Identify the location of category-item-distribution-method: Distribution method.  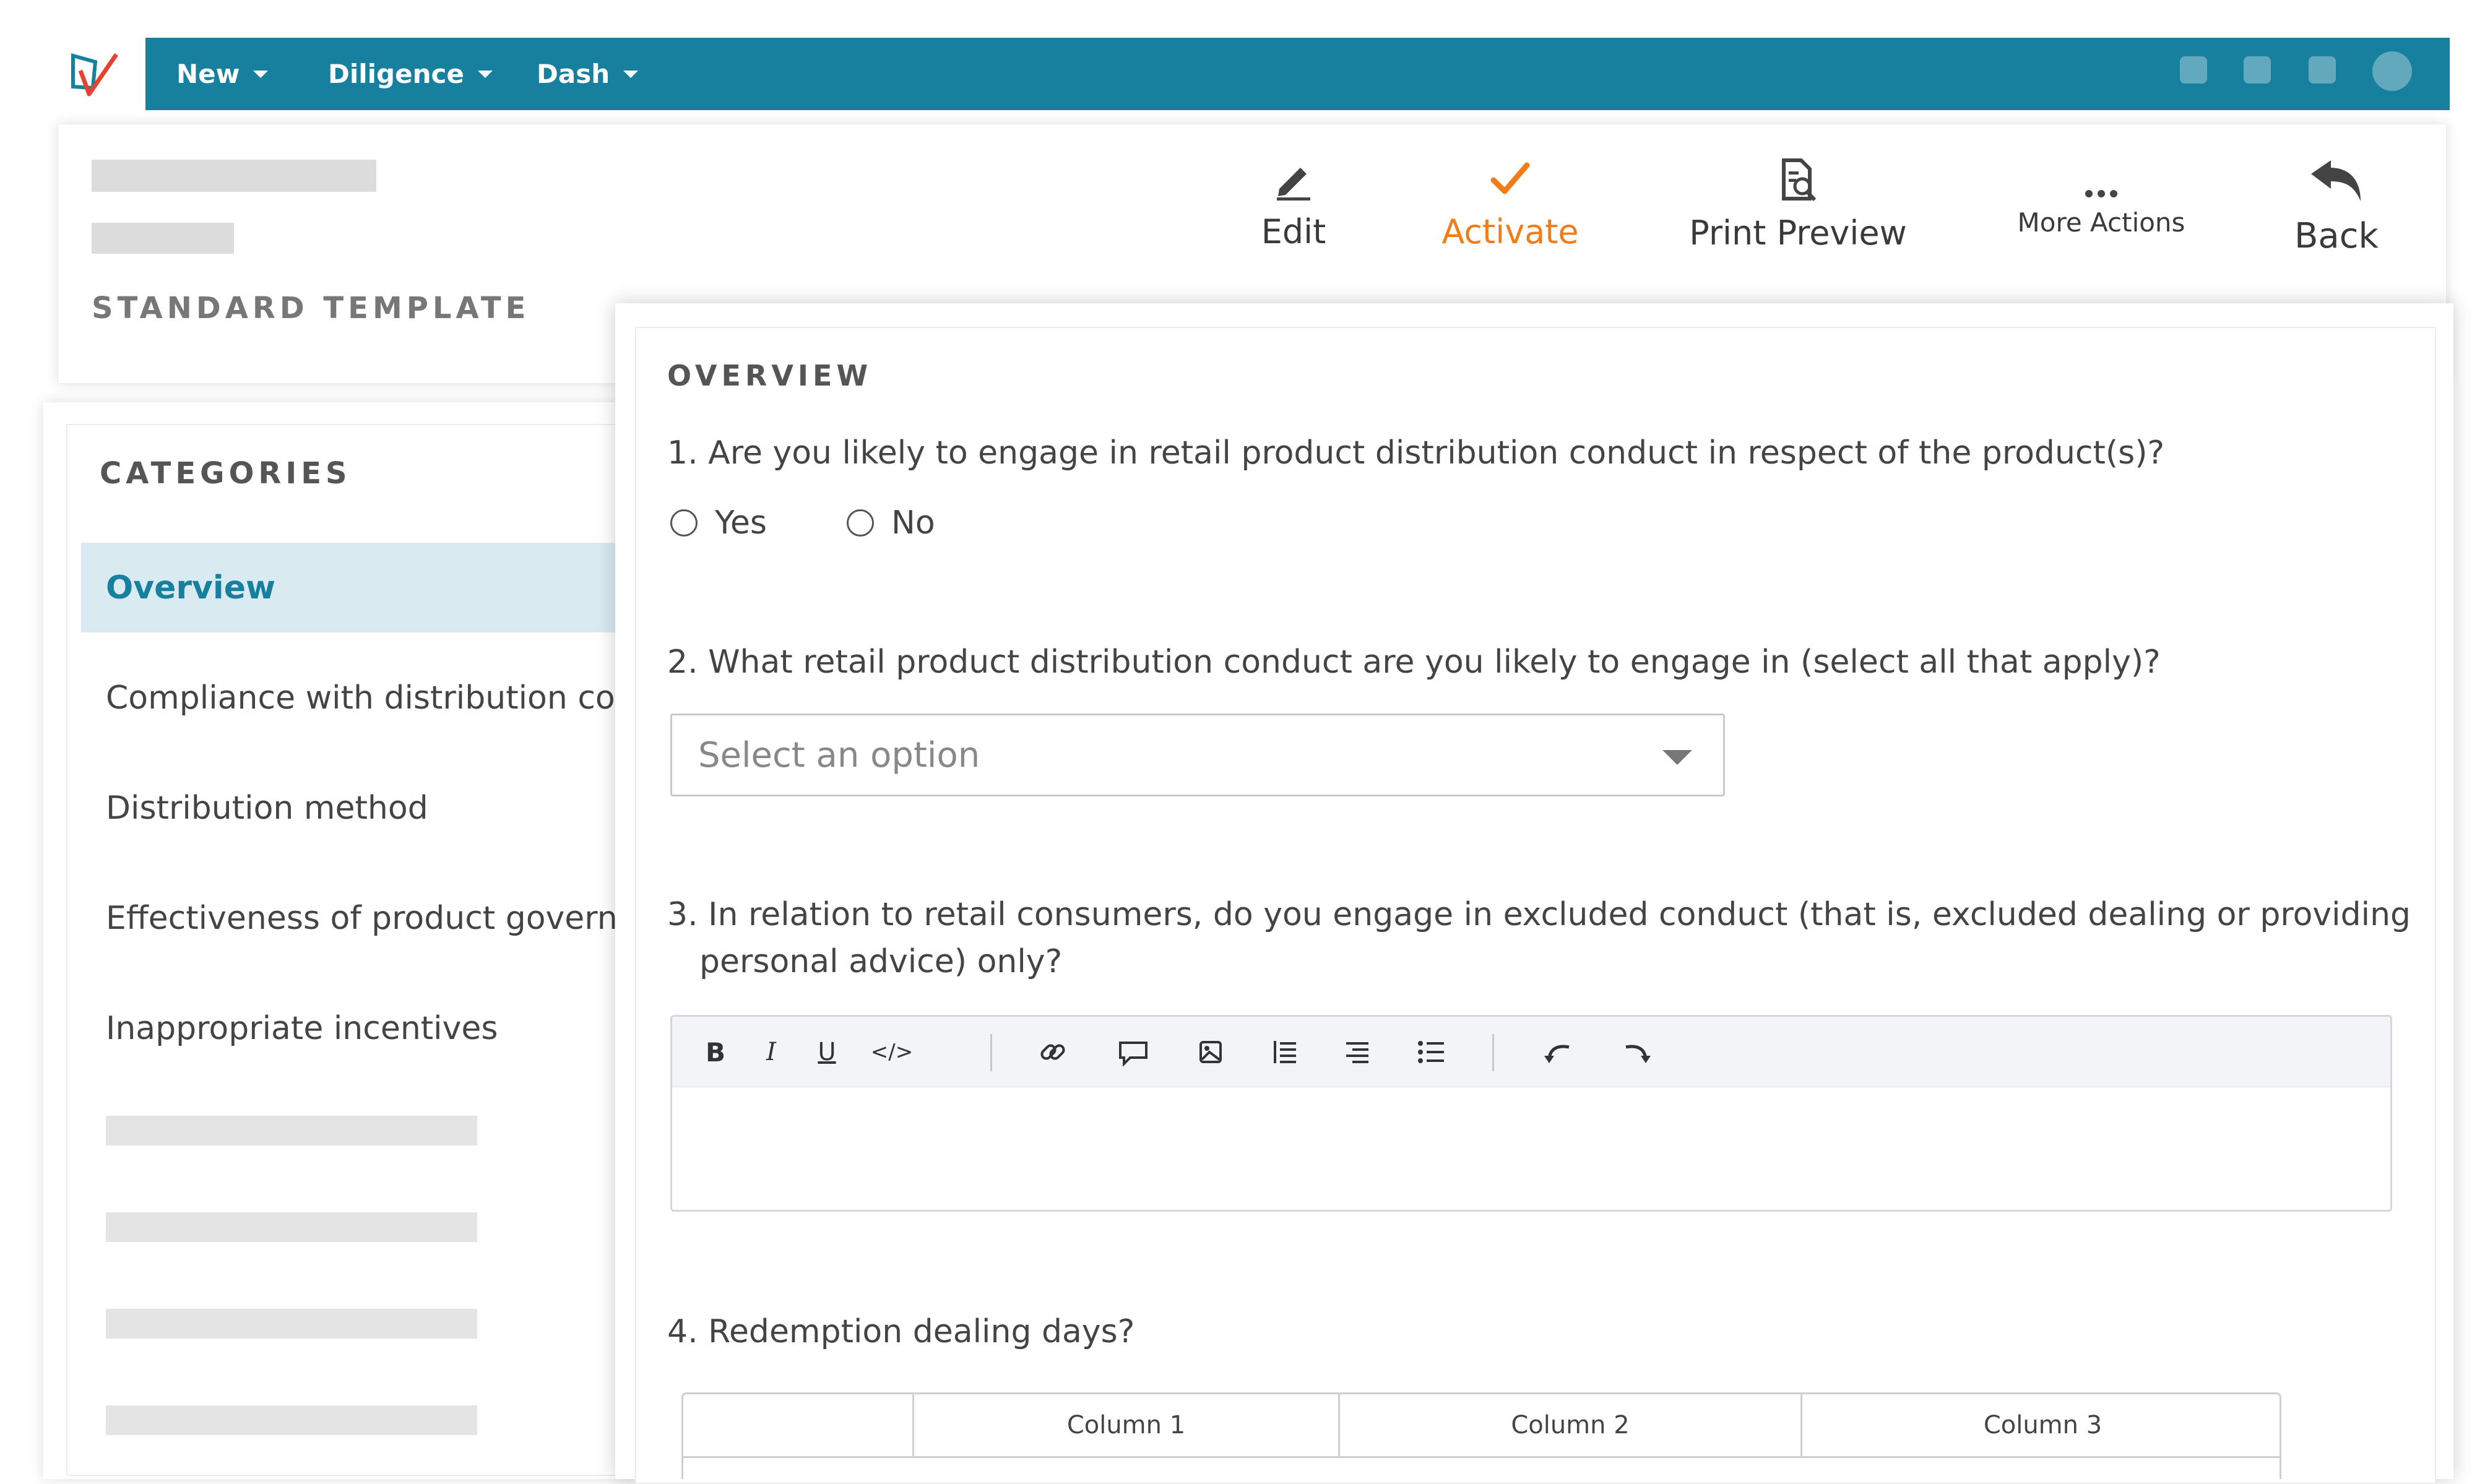
(361, 808).